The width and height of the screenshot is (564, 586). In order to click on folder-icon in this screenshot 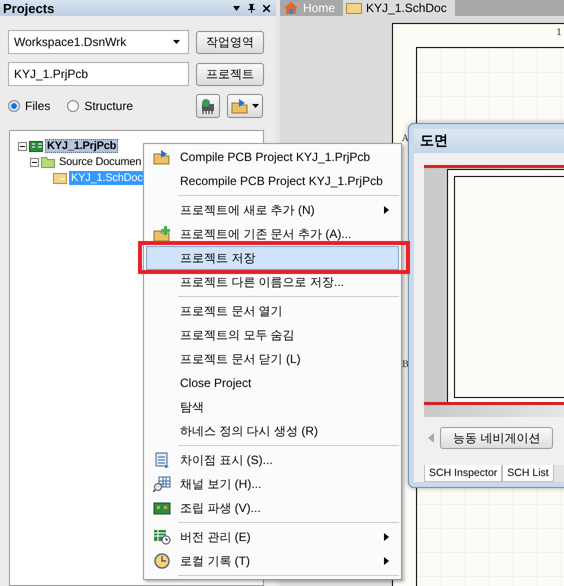, I will do `click(48, 162)`.